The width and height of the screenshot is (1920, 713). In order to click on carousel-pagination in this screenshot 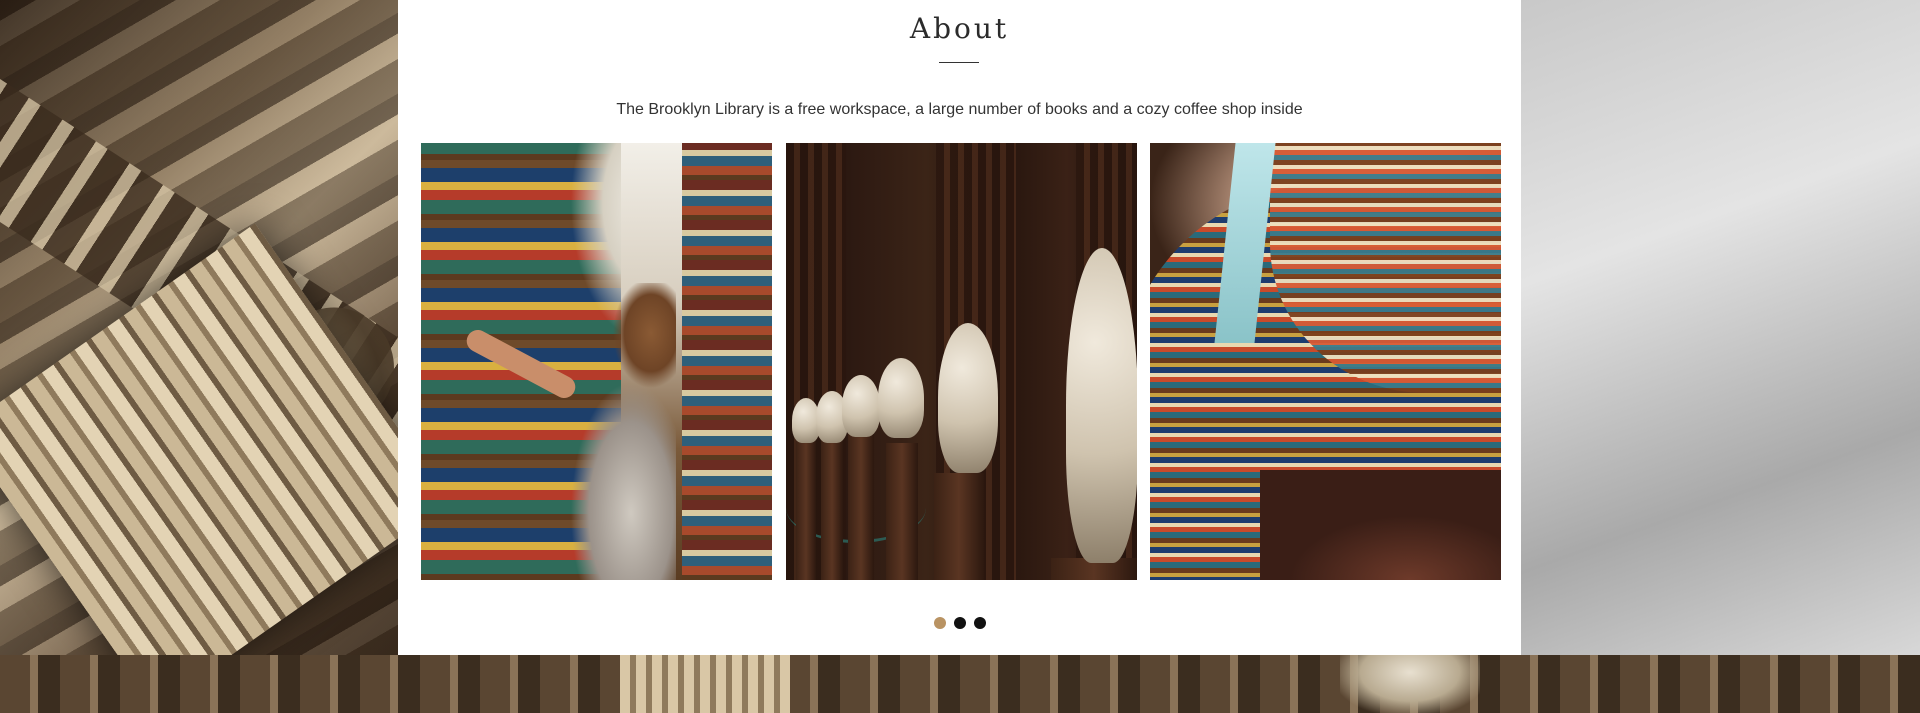, I will do `click(959, 623)`.